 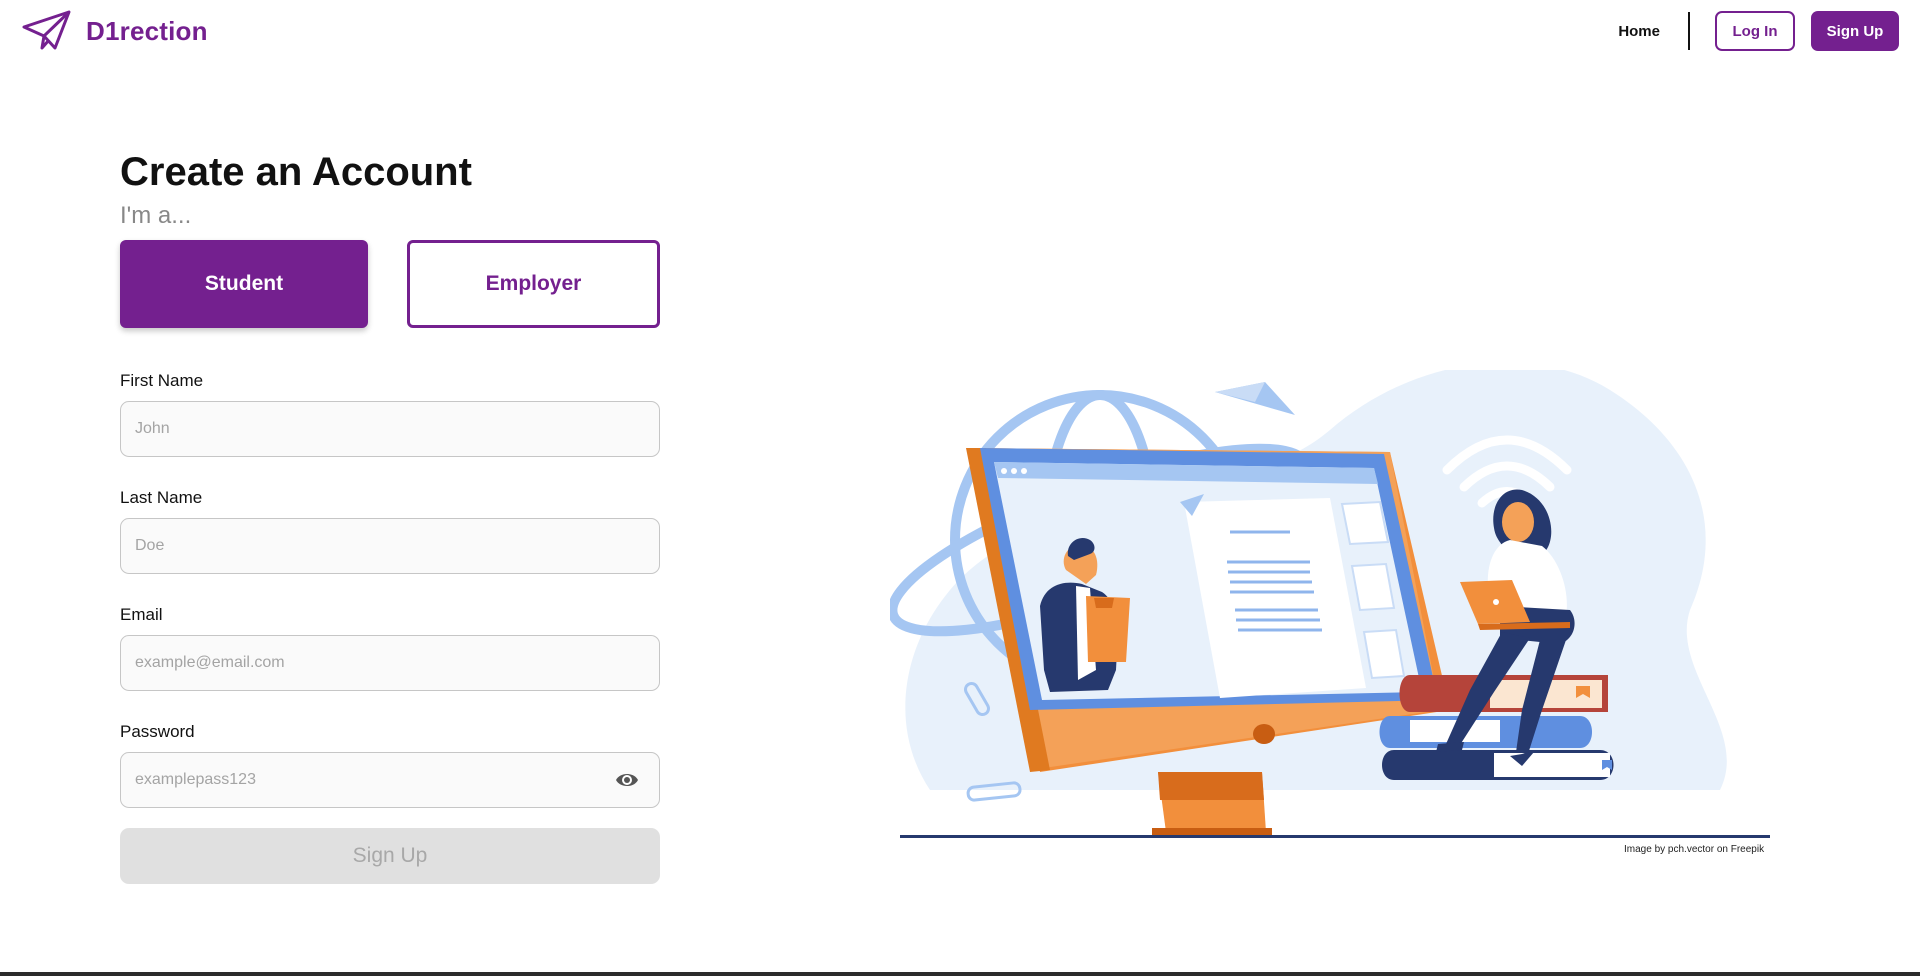 I want to click on nav-signup-button: Sign Up, so click(x=1855, y=31).